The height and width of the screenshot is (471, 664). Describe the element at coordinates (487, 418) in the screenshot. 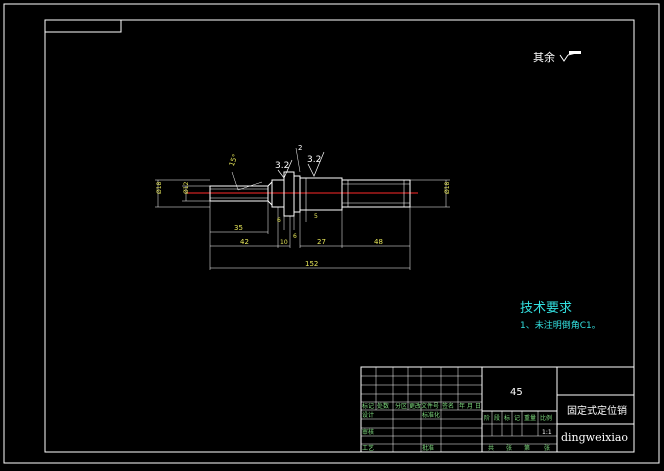

I see `svg-text: 阶` at that location.